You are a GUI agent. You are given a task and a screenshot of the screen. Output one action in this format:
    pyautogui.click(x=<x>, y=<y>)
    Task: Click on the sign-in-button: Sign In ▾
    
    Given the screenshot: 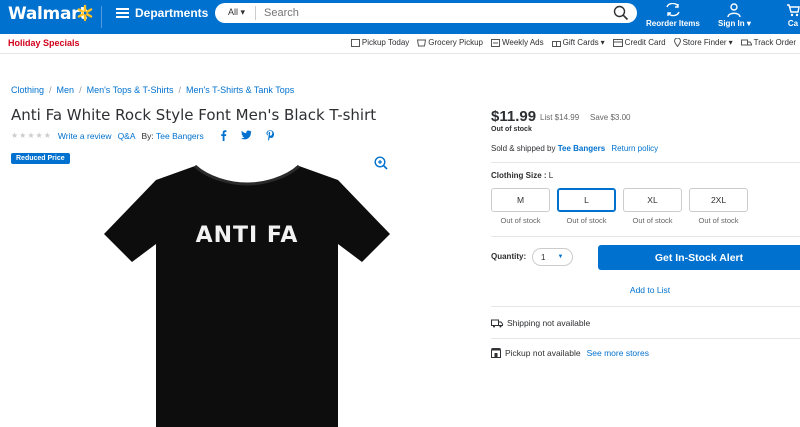 What is the action you would take?
    pyautogui.click(x=734, y=15)
    